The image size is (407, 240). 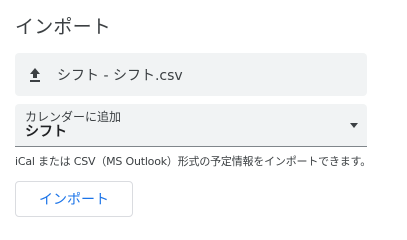 What do you see at coordinates (120, 75) in the screenshot?
I see `file-name: シフト - シフト.csv` at bounding box center [120, 75].